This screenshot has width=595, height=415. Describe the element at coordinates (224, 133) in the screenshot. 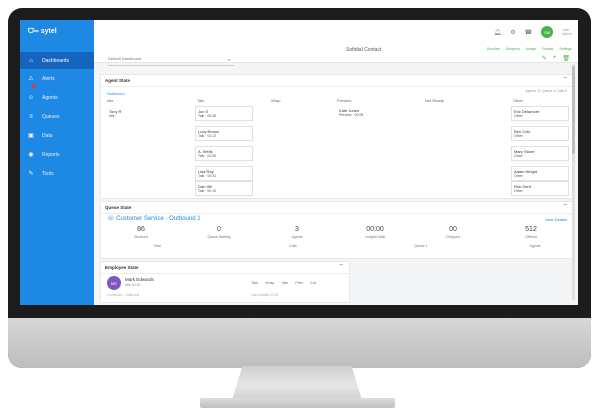

I see `agent-card: Lucy Brown Talk · 01:12` at that location.